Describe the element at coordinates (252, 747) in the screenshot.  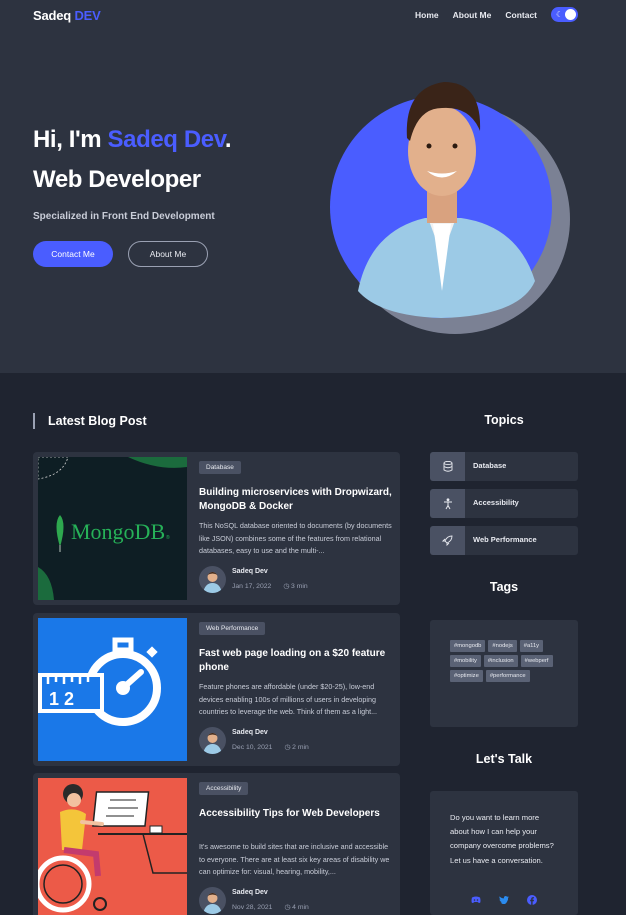
I see `post-date: Dec 10, 2021` at that location.